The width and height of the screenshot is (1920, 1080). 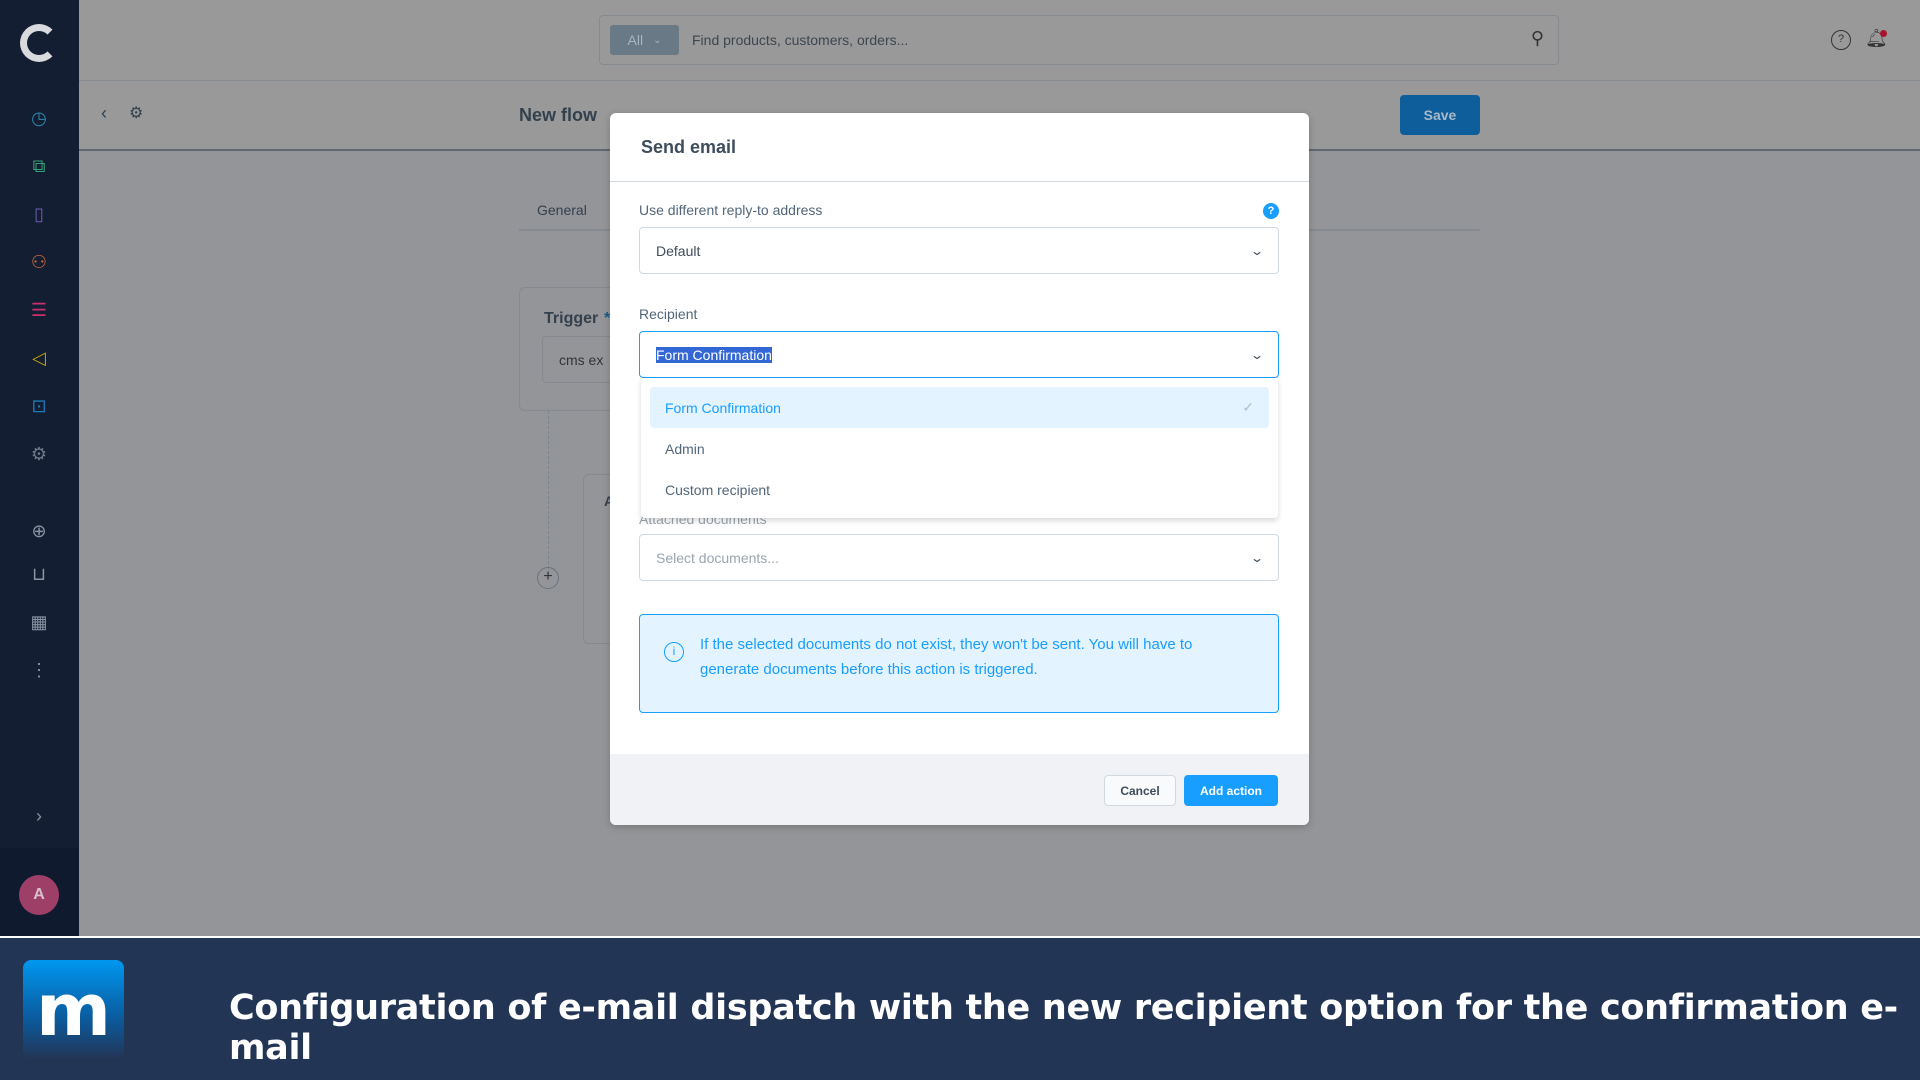 What do you see at coordinates (39, 43) in the screenshot?
I see `shopware-logo` at bounding box center [39, 43].